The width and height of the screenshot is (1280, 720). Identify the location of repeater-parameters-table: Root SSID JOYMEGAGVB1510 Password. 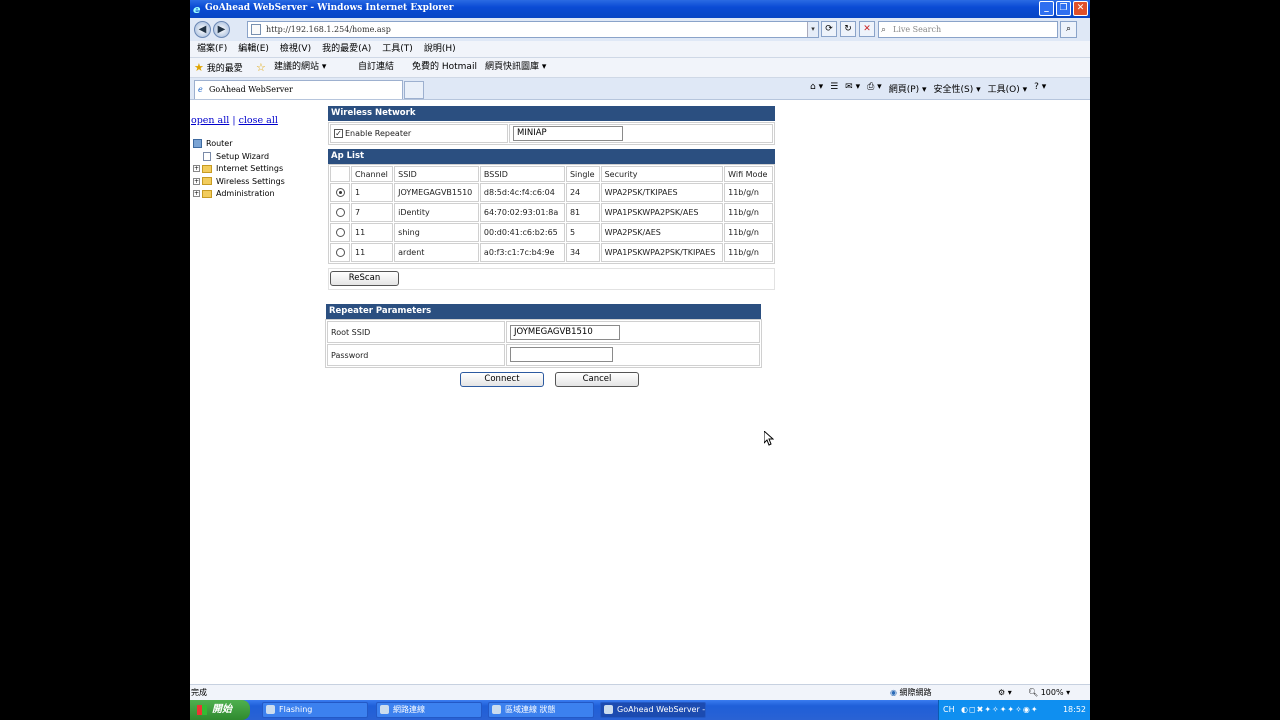
(543, 343).